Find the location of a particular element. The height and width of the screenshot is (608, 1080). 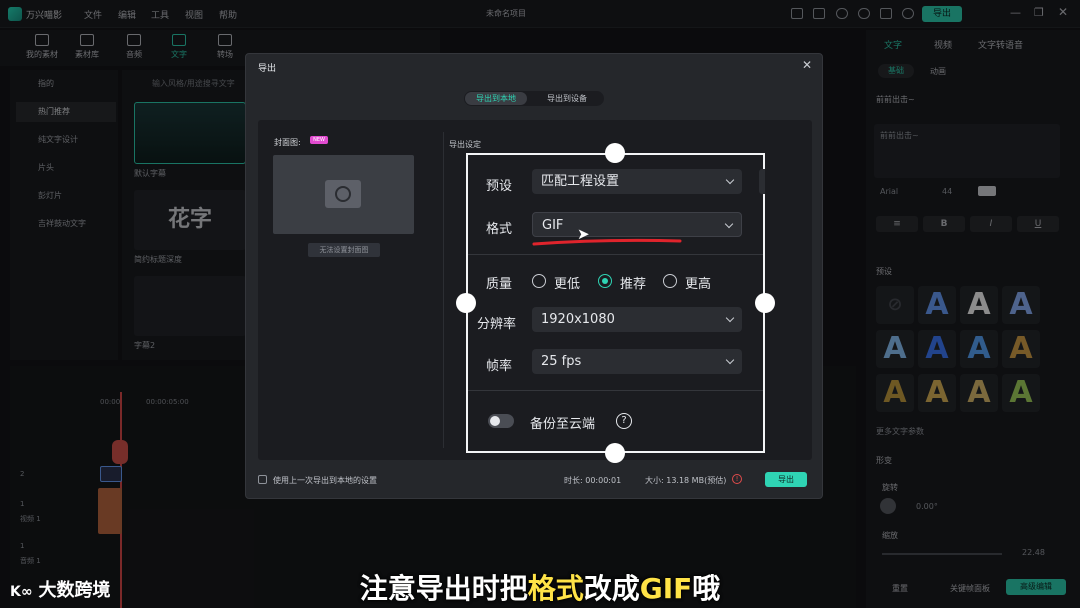

no-cover-icon is located at coordinates (343, 194).